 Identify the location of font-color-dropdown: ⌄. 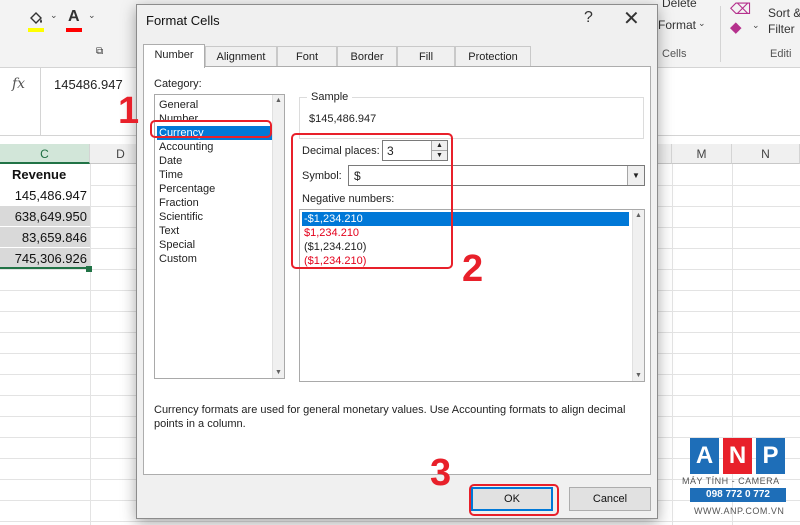
(92, 15).